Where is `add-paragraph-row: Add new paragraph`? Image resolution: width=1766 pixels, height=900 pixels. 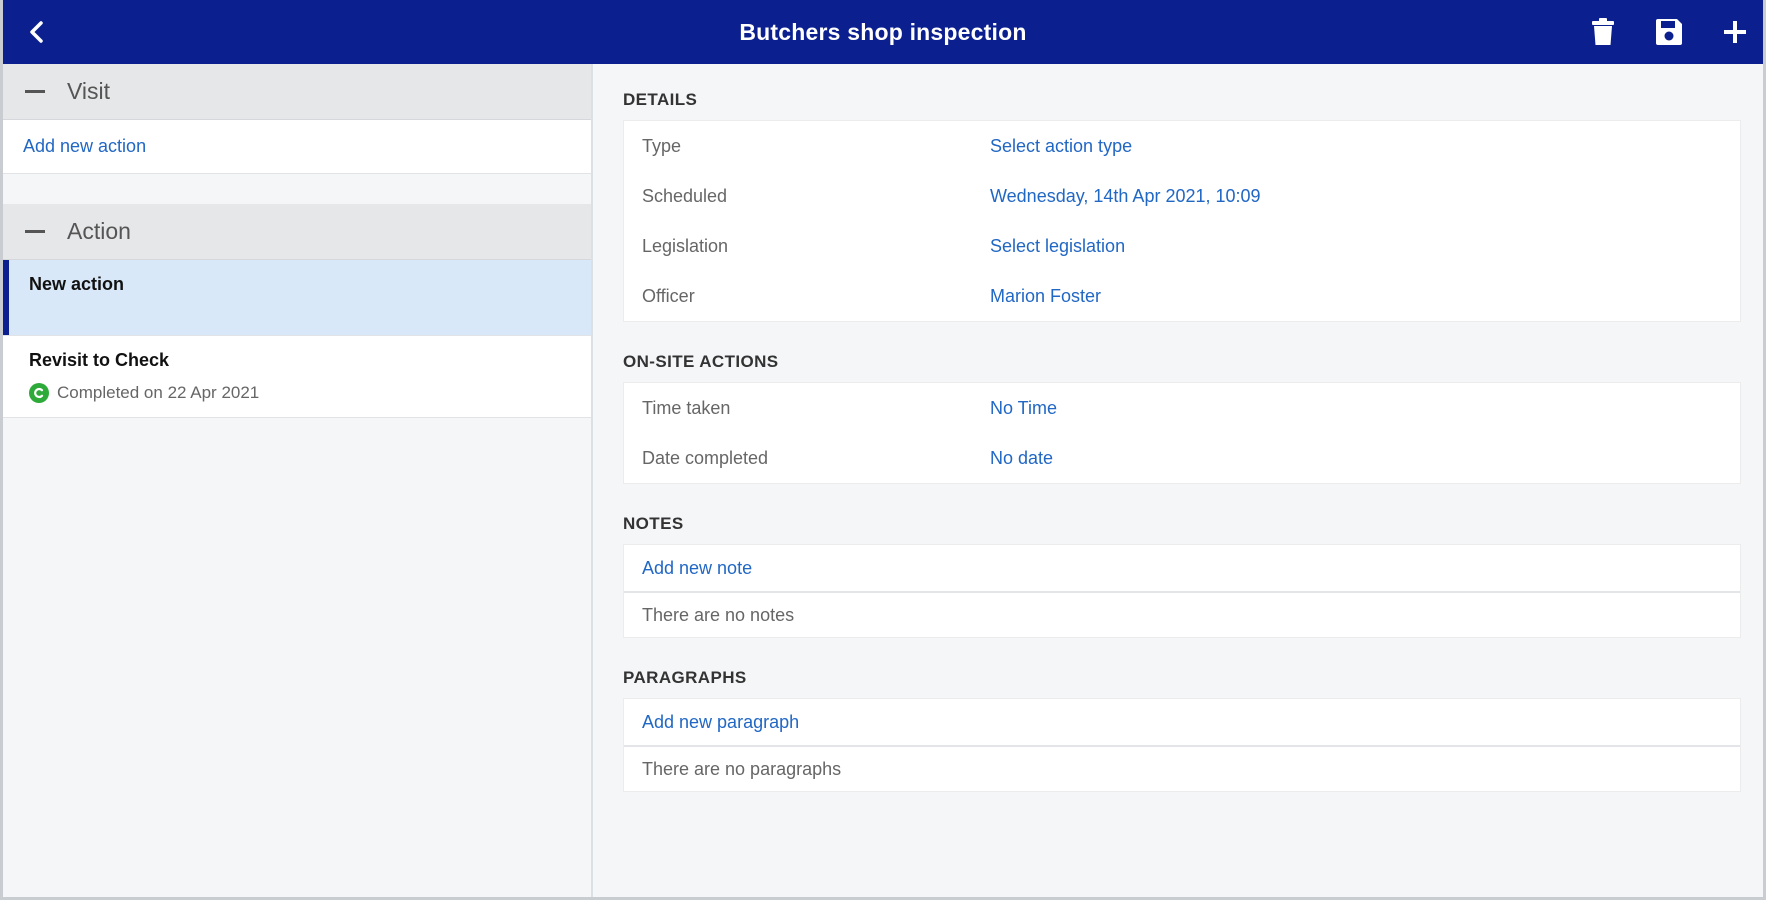
add-paragraph-row: Add new paragraph is located at coordinates (1182, 722).